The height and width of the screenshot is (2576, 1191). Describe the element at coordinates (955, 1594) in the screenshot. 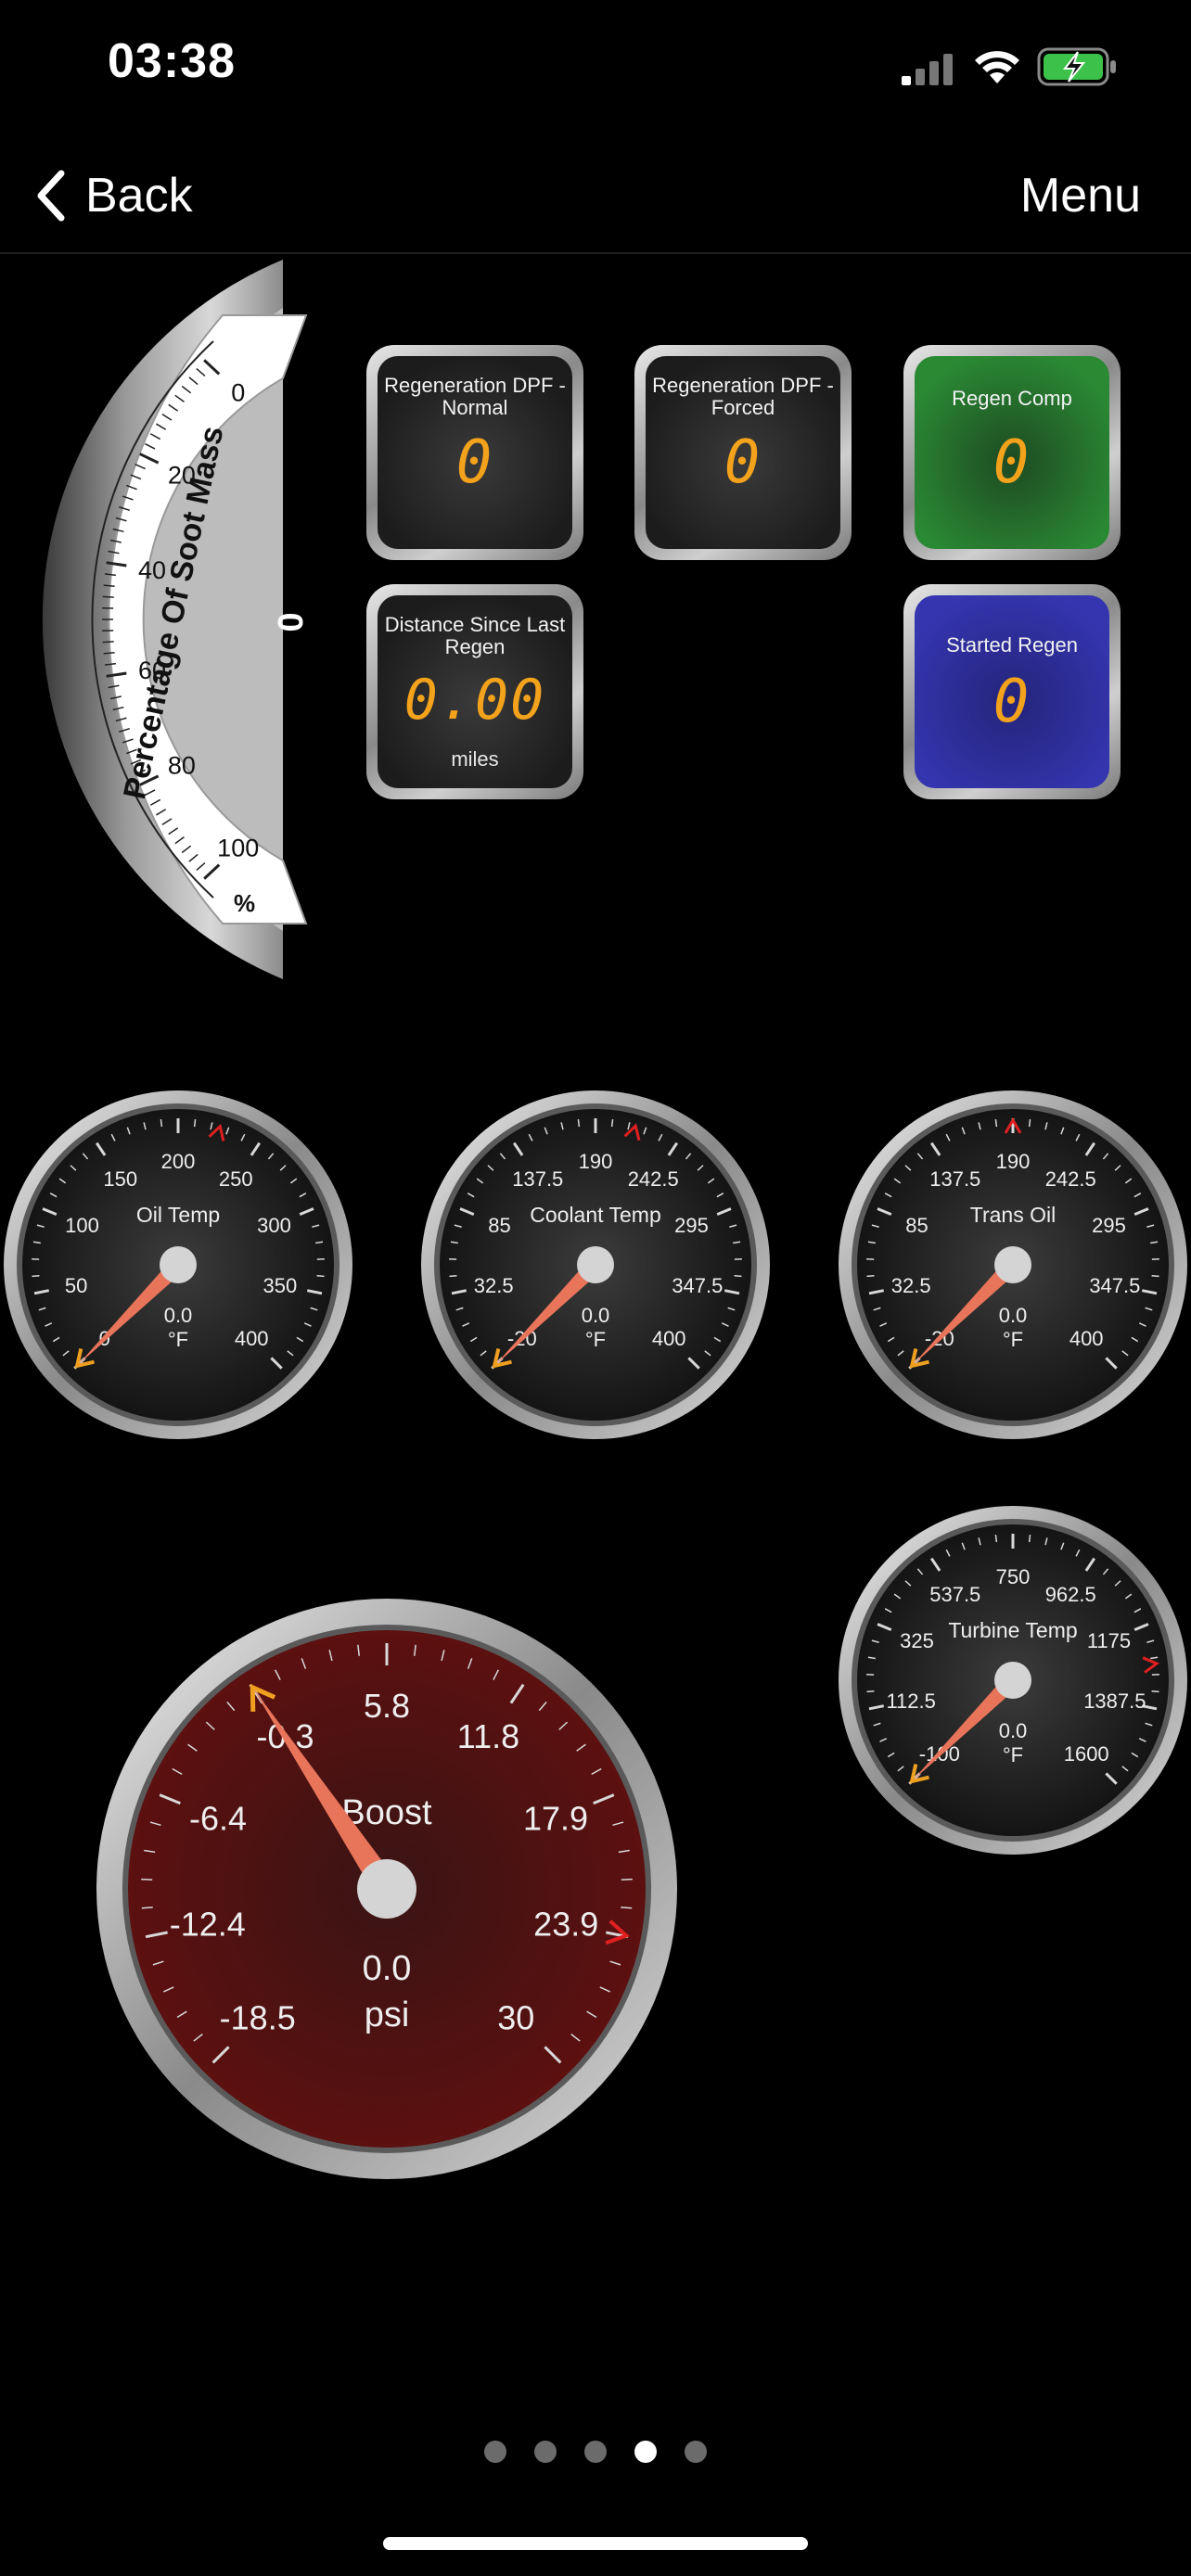

I see `gauge-tick-label: 537.5` at that location.